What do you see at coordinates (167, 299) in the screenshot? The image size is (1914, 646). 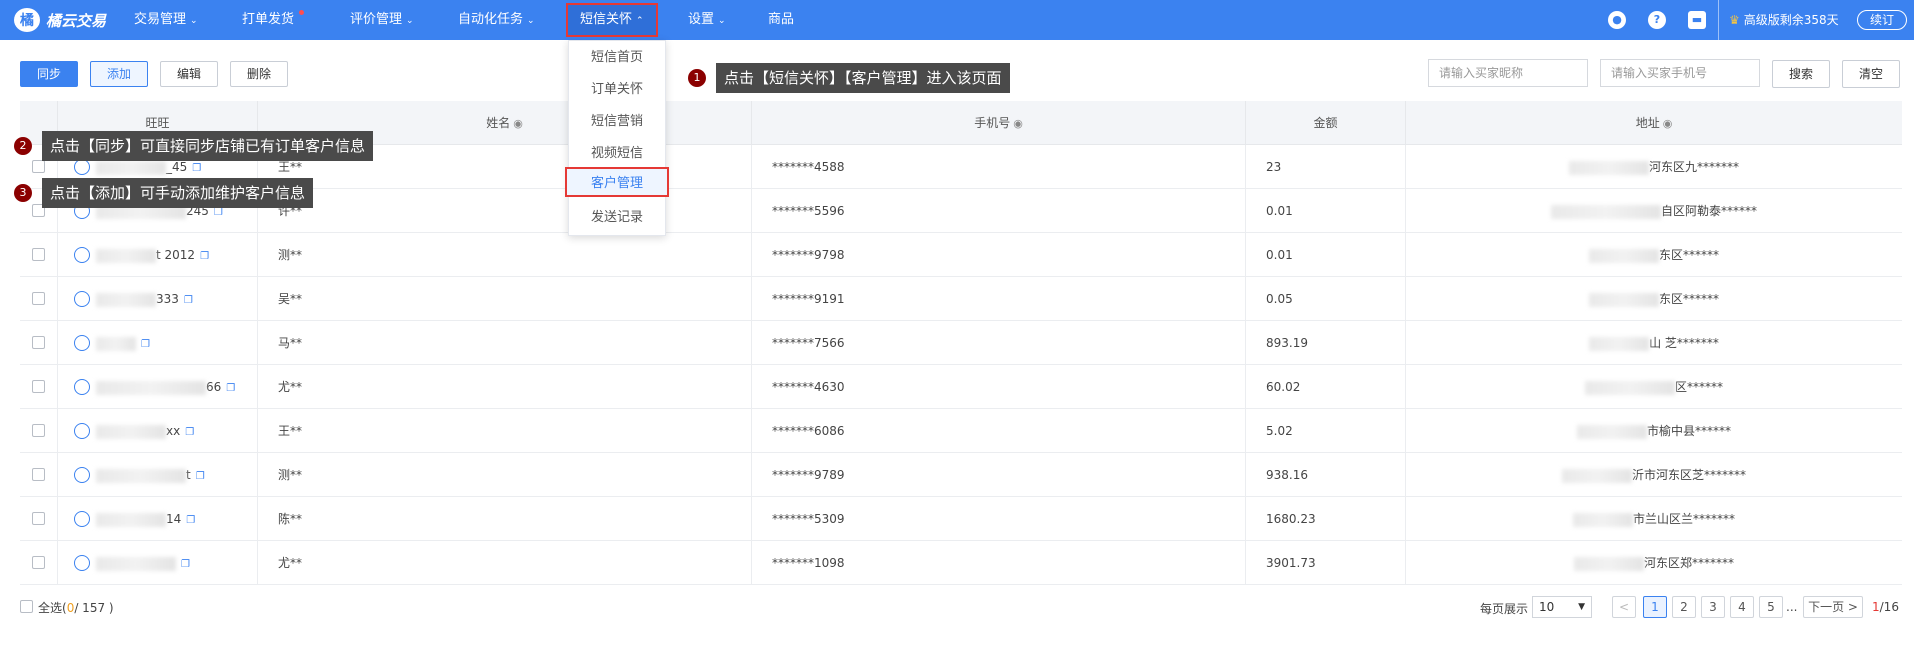 I see `wangwang-text: 333` at bounding box center [167, 299].